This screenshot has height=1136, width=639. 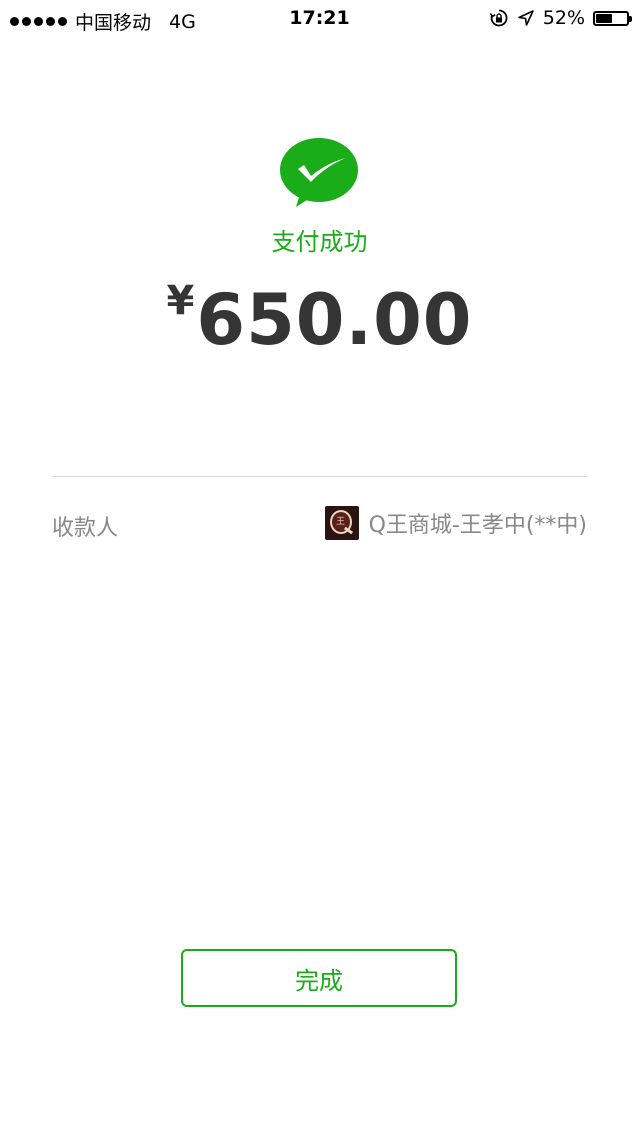 I want to click on payment-success-text: 支付成功, so click(x=319, y=242).